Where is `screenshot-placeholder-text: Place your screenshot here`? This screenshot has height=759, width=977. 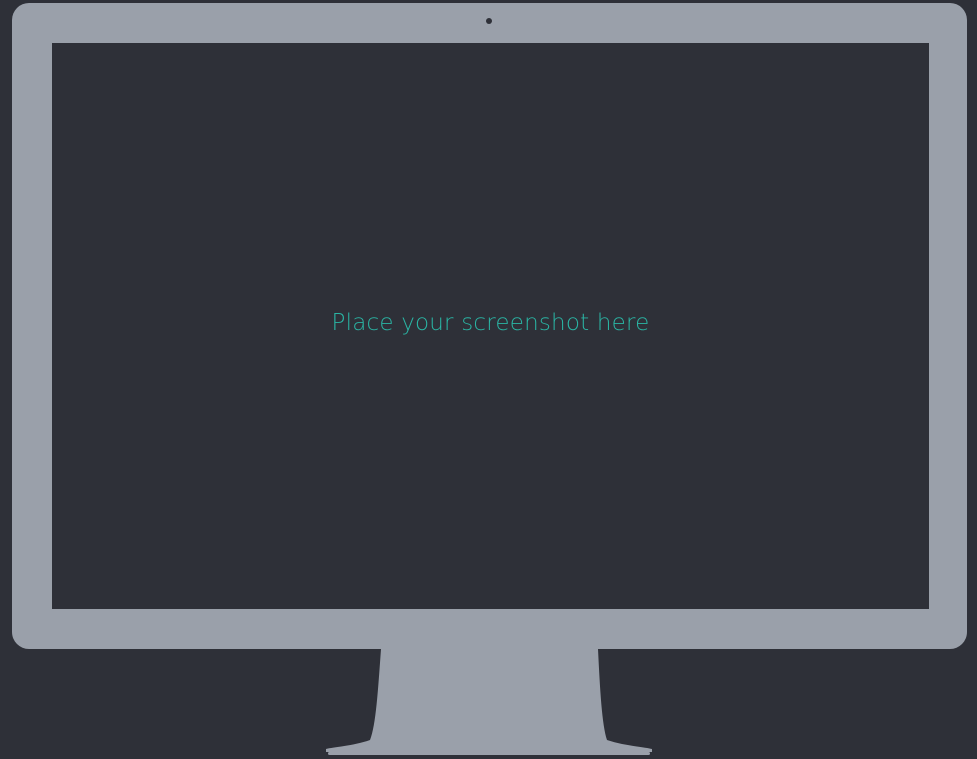
screenshot-placeholder-text: Place your screenshot here is located at coordinates (490, 323).